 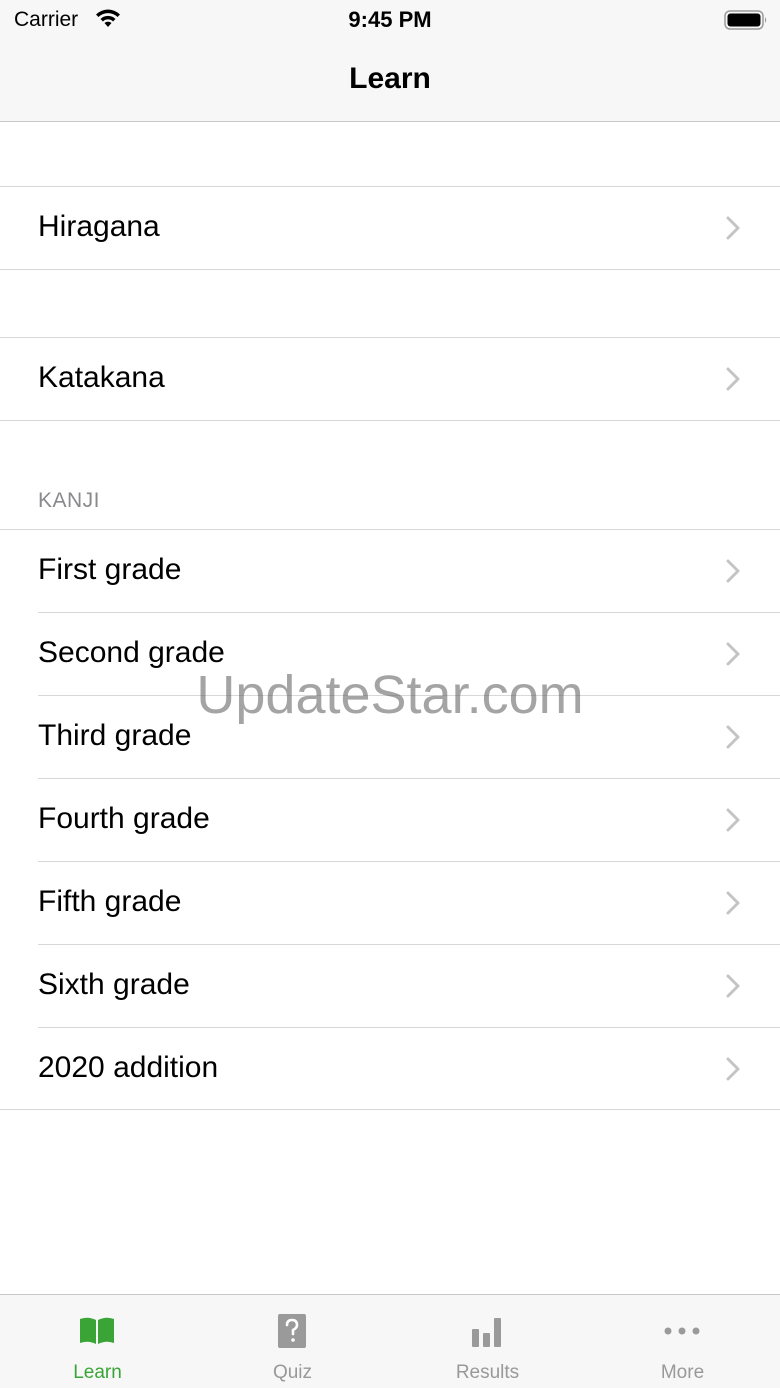 What do you see at coordinates (390, 1069) in the screenshot?
I see `row-2020-addition: 2020 addition` at bounding box center [390, 1069].